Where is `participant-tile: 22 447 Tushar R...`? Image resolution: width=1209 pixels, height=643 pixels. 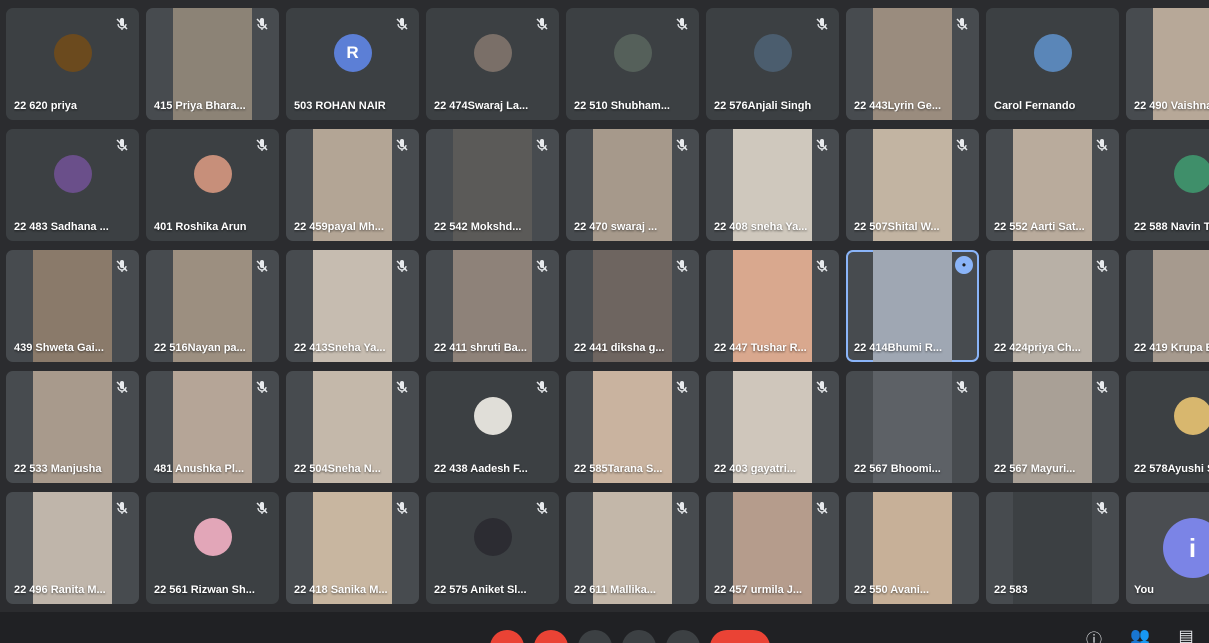 participant-tile: 22 447 Tushar R... is located at coordinates (772, 306).